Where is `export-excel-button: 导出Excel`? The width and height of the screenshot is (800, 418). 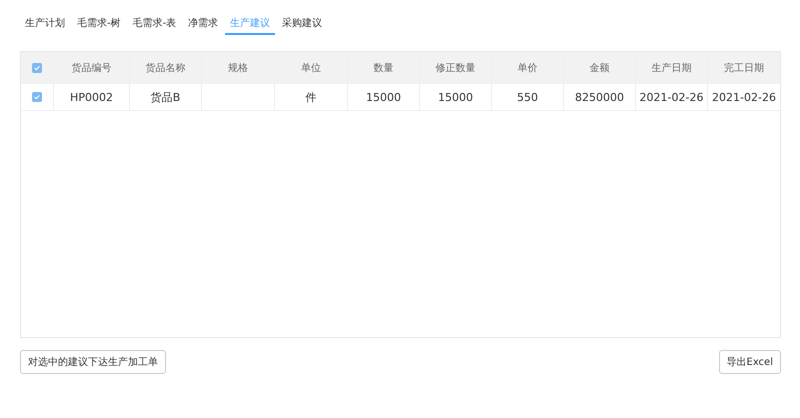
export-excel-button: 导出Excel is located at coordinates (749, 362).